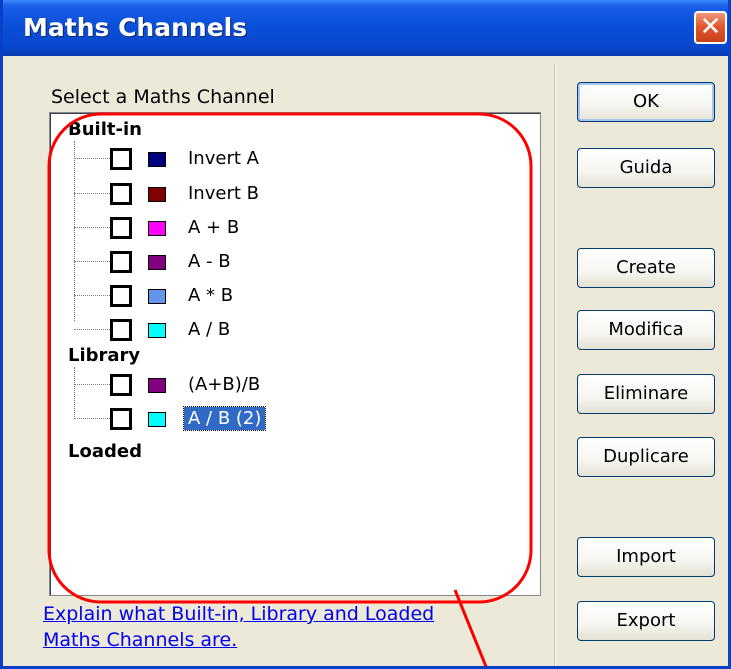 Image resolution: width=731 pixels, height=669 pixels. I want to click on channel-label: A + B, so click(213, 227).